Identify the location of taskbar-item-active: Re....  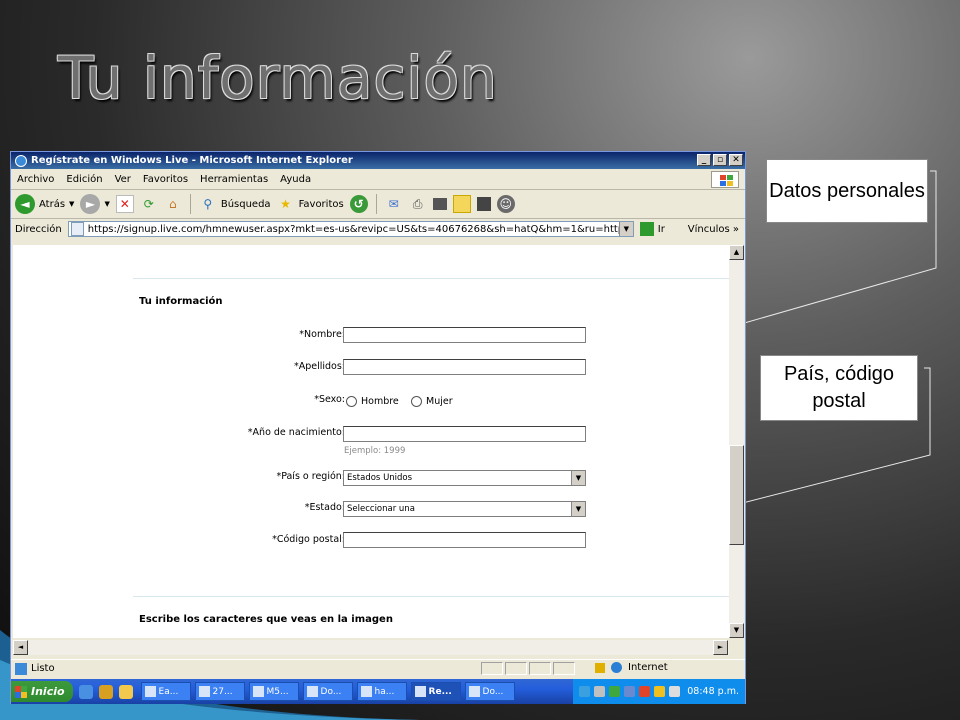
(435, 691).